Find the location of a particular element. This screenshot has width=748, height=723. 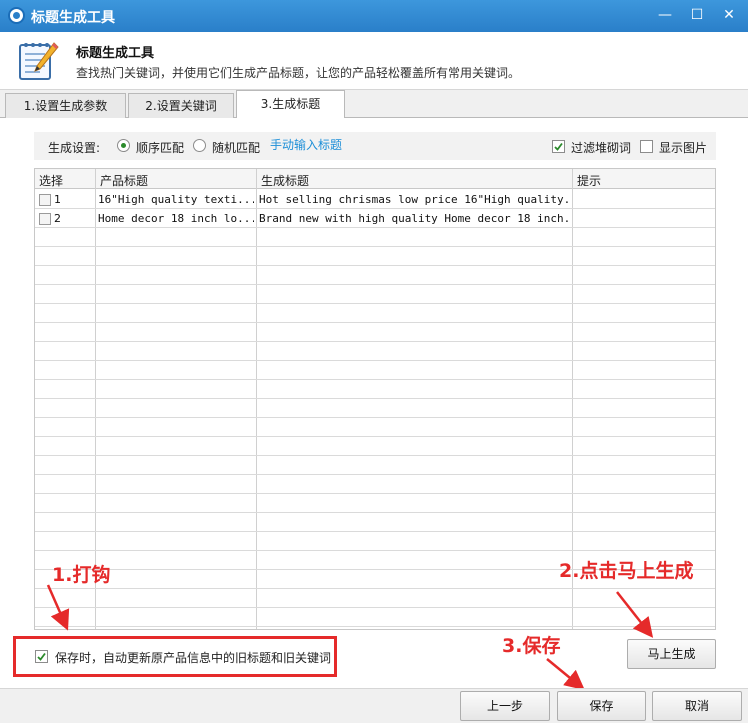

annotation-arrows is located at coordinates (350, 637).